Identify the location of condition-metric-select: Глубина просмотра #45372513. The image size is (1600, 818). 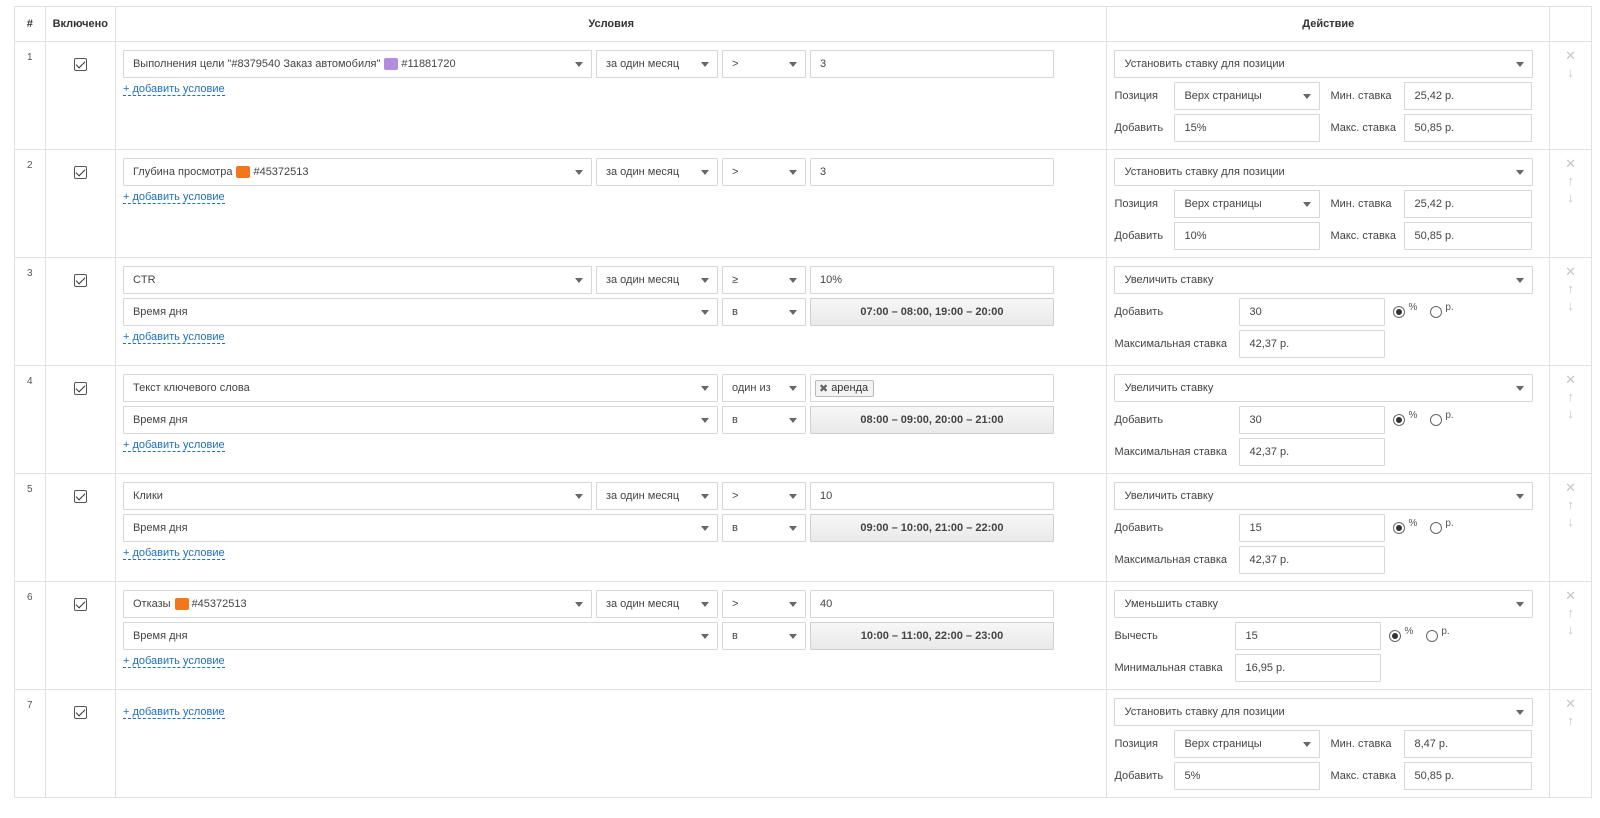
(357, 172).